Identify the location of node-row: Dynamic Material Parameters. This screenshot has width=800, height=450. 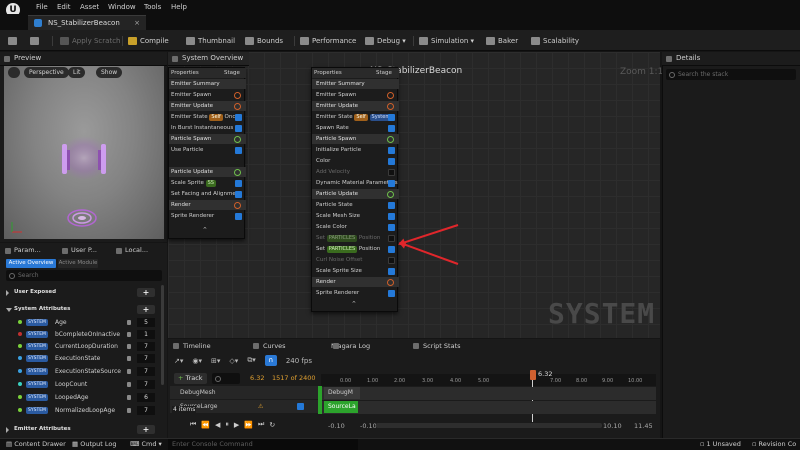
(355, 183).